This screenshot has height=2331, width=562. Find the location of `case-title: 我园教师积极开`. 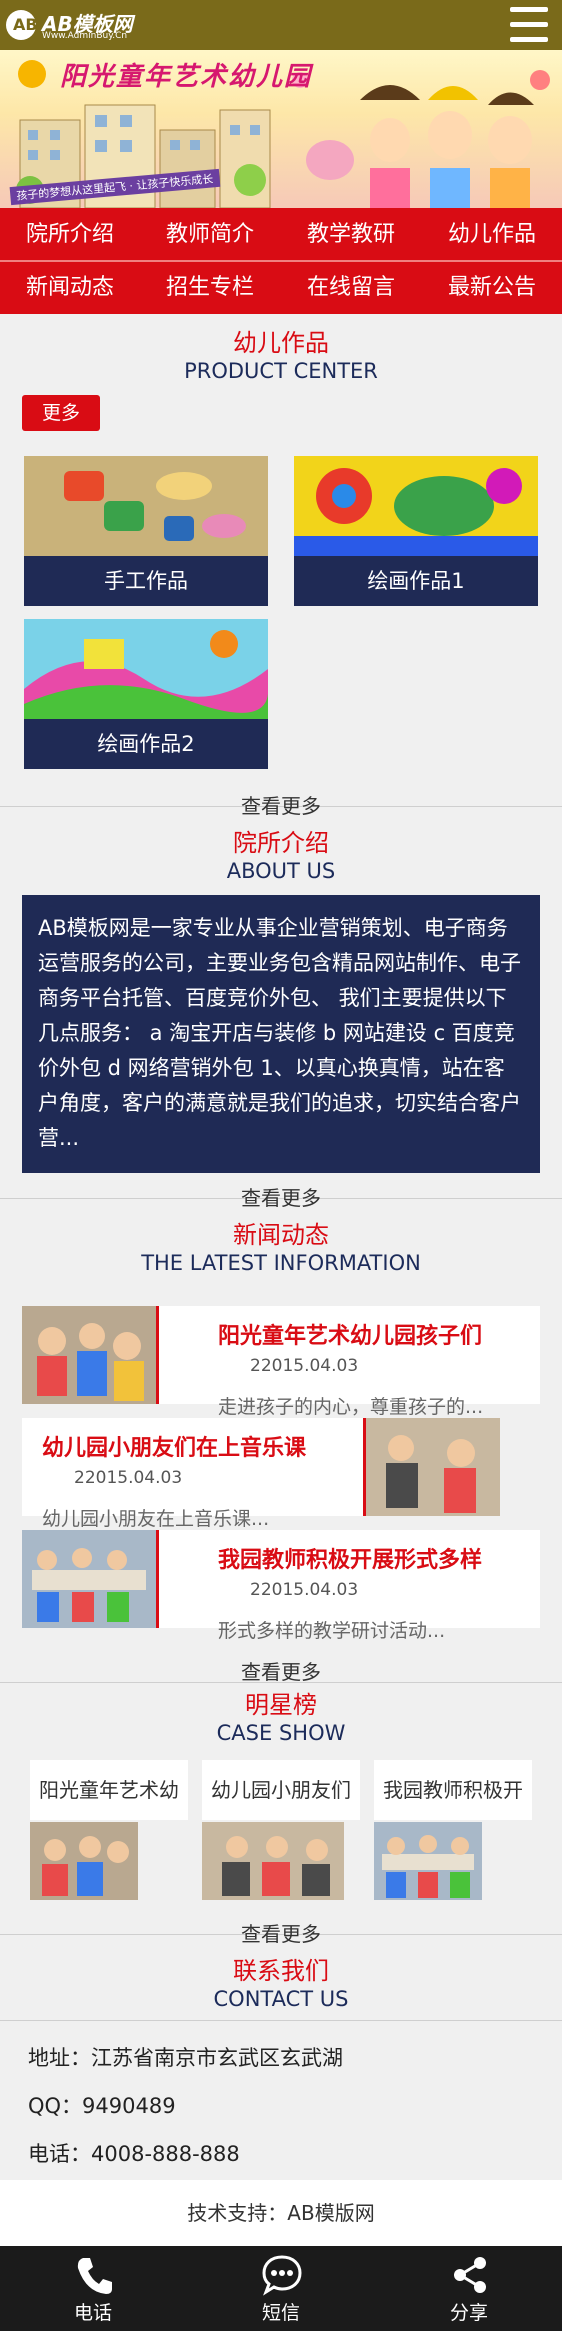

case-title: 我园教师积极开 is located at coordinates (453, 1790).